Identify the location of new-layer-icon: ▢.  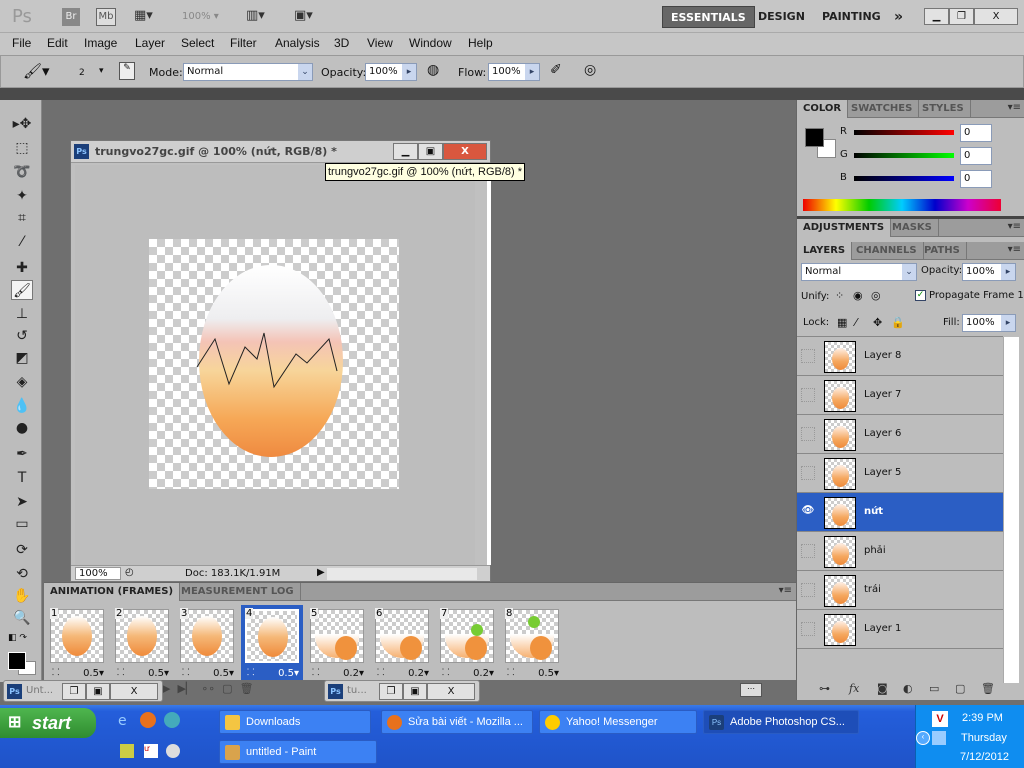
(960, 688).